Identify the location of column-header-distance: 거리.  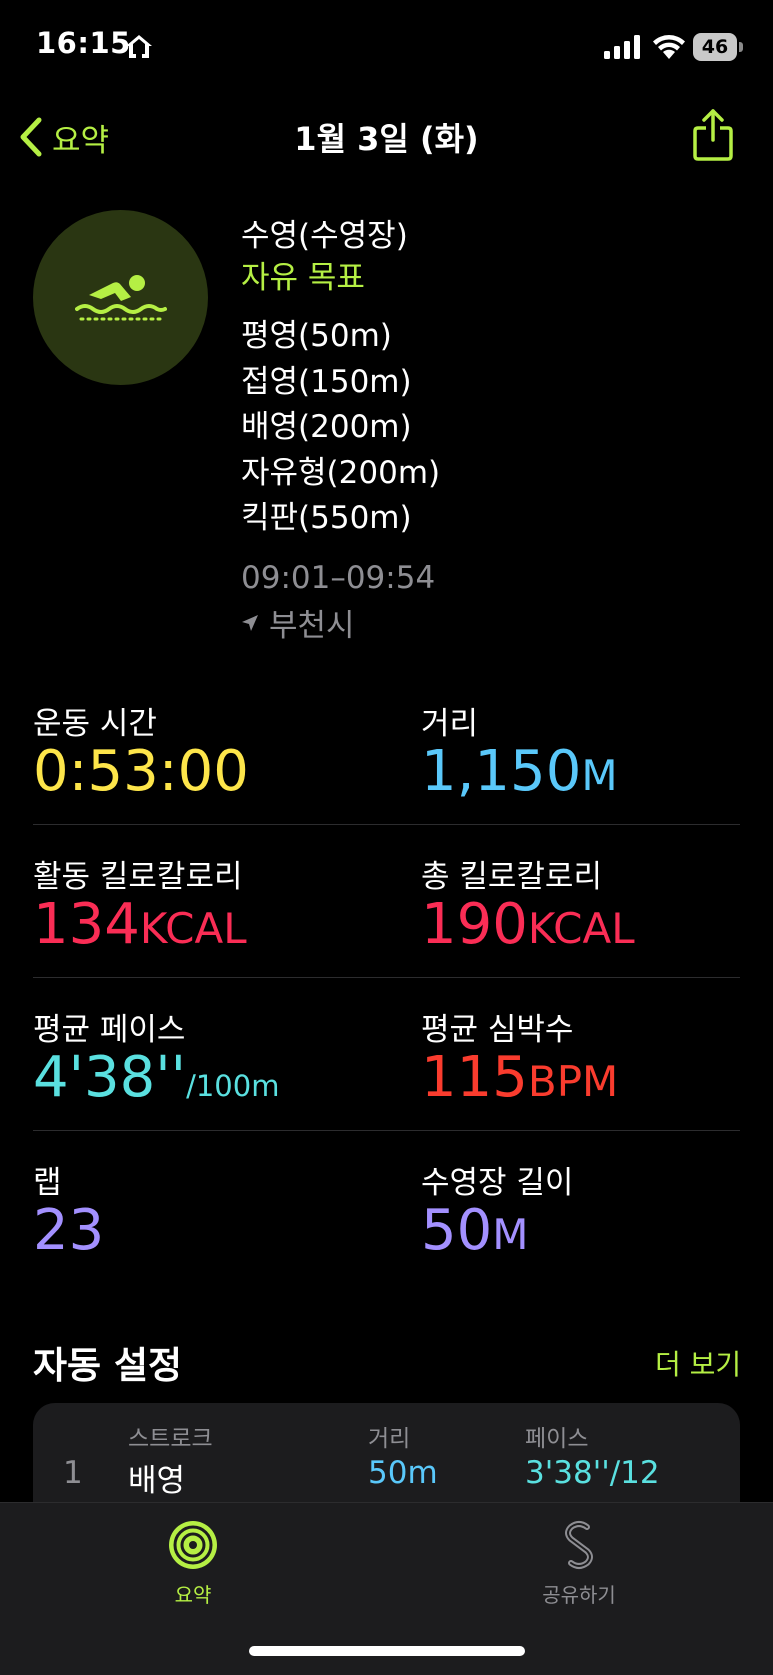
(389, 1439).